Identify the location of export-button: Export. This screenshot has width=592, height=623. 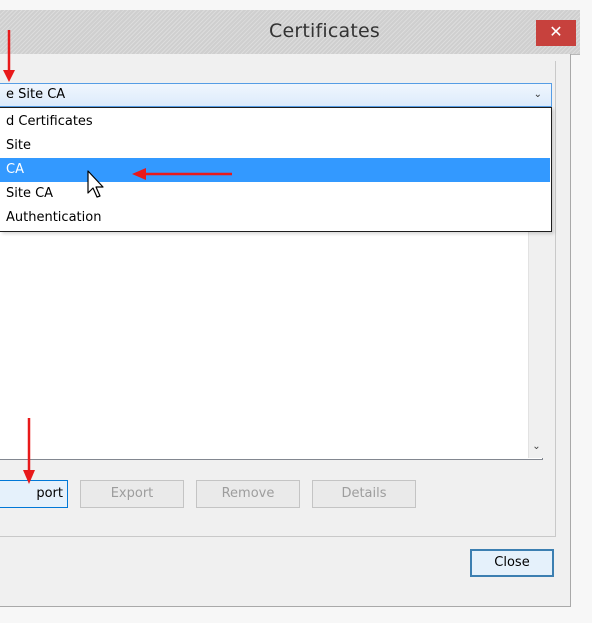
(132, 494).